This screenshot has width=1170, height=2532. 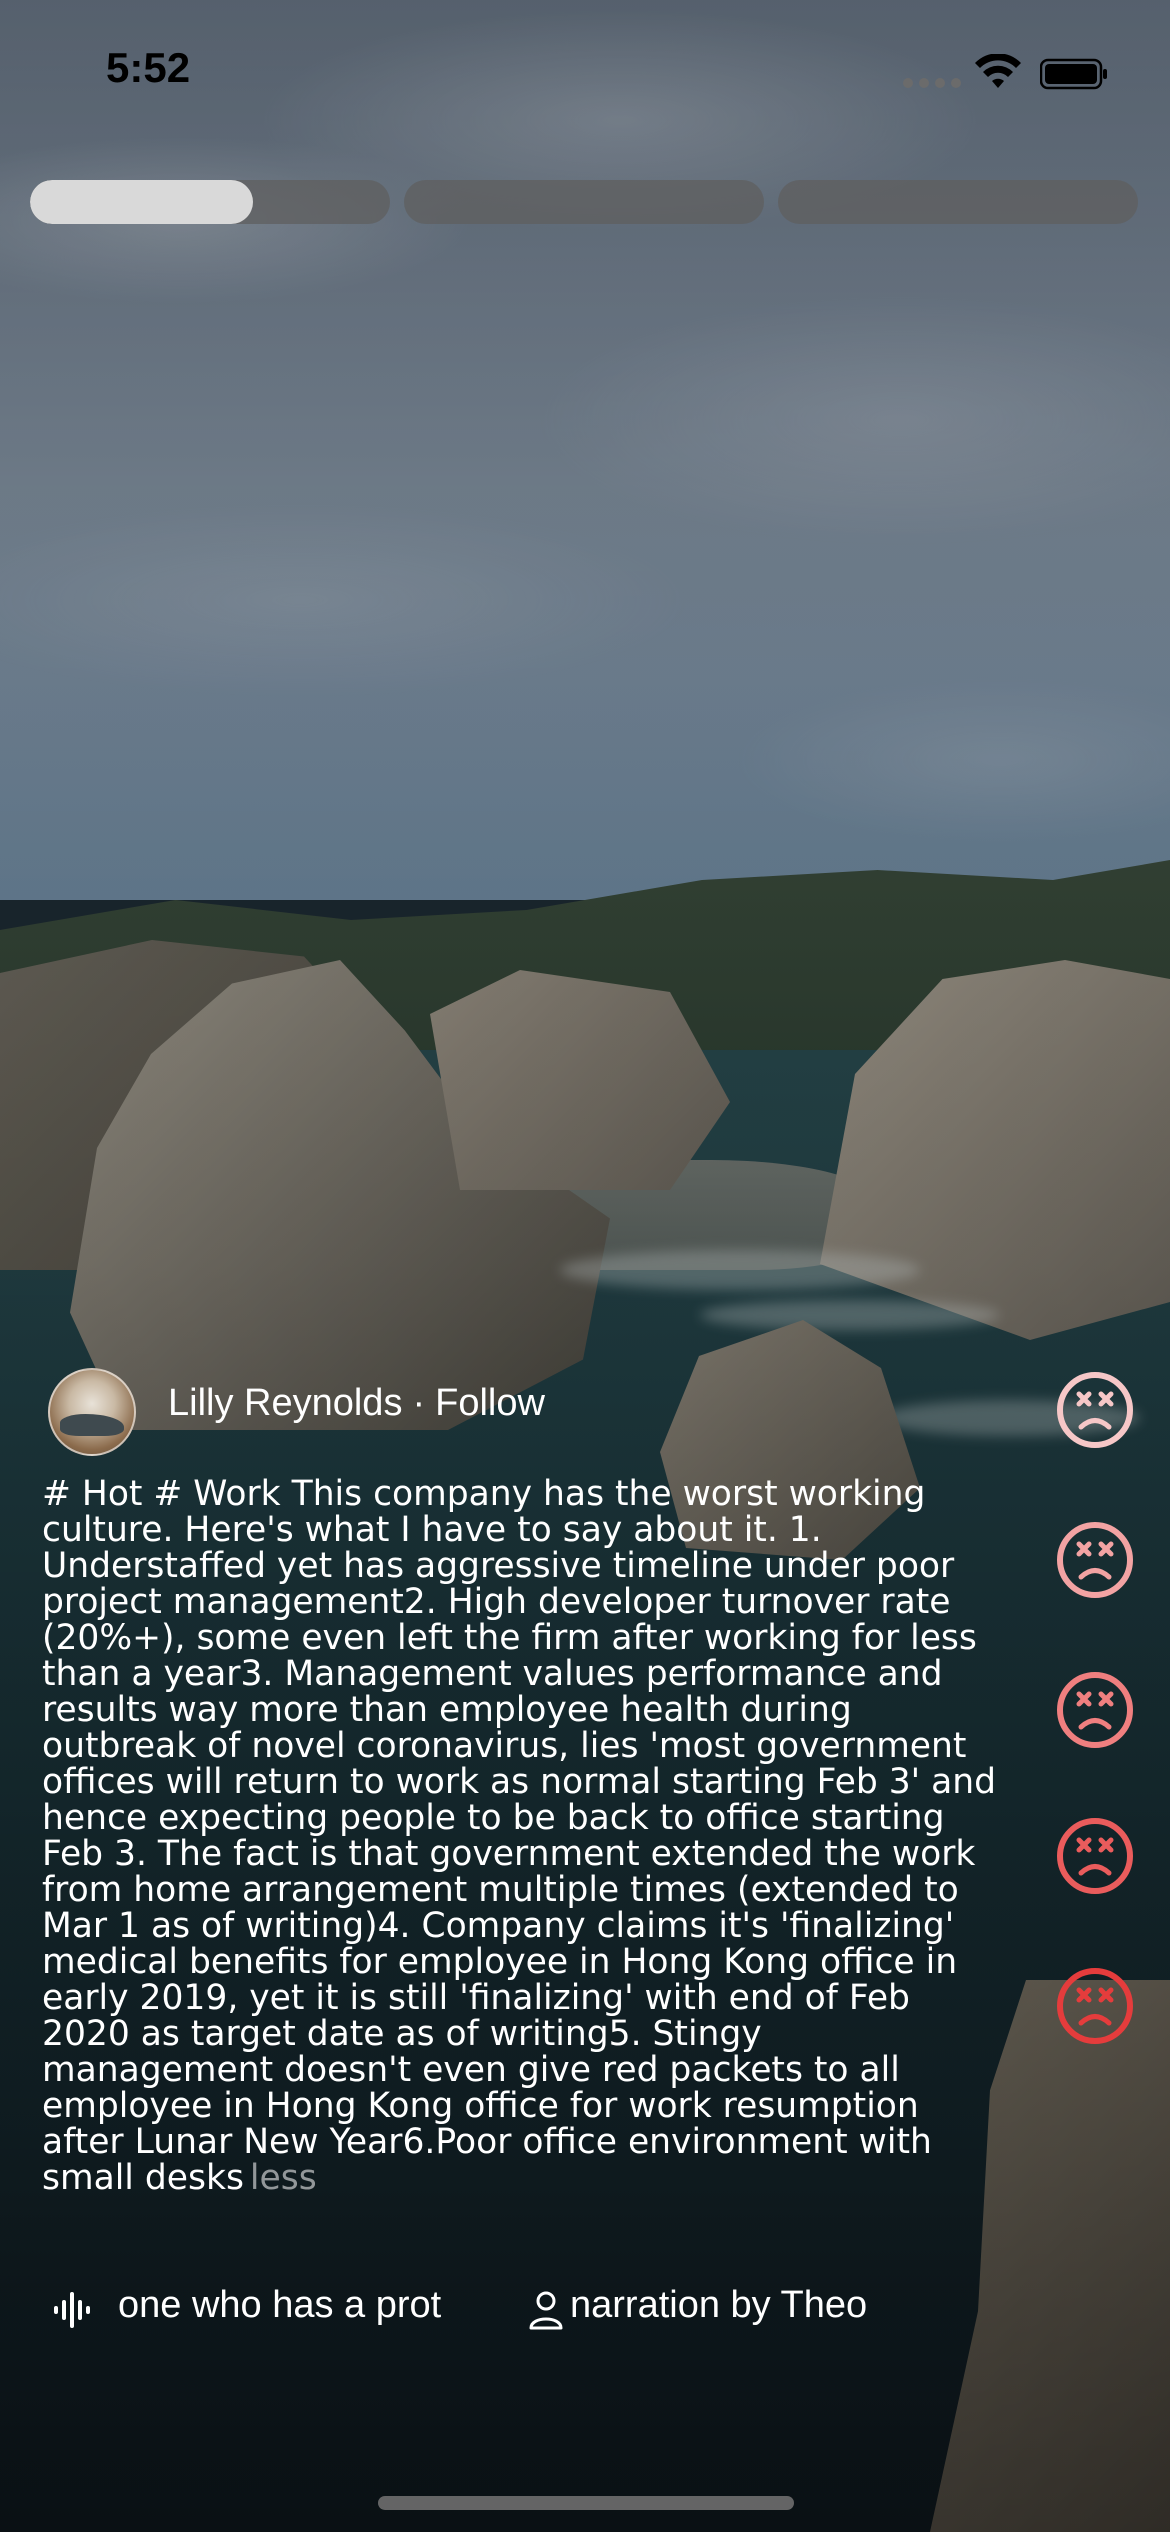 What do you see at coordinates (142, 202) in the screenshot?
I see `story-progress-fill` at bounding box center [142, 202].